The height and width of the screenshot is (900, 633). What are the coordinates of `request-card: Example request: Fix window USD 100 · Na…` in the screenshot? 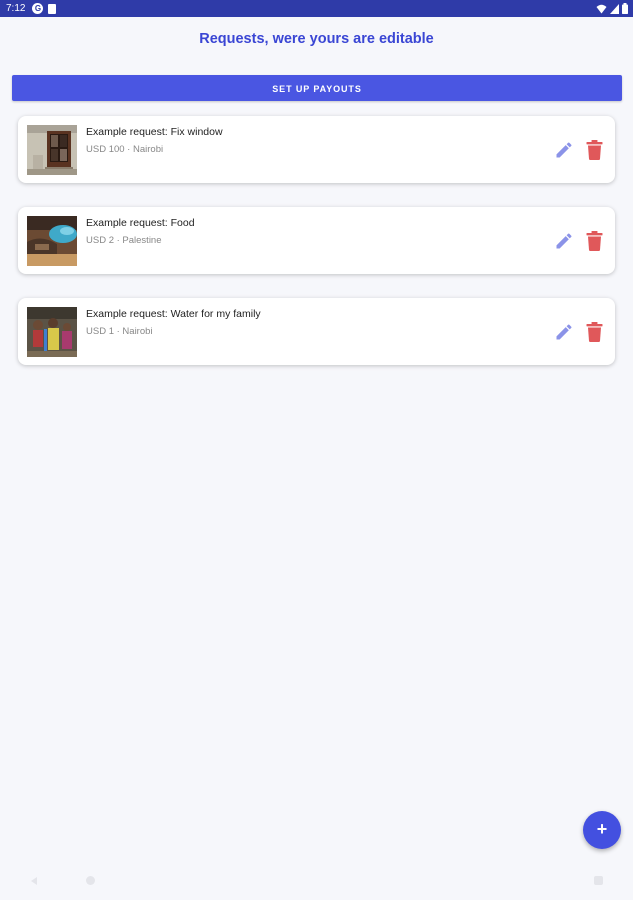 It's located at (316, 149).